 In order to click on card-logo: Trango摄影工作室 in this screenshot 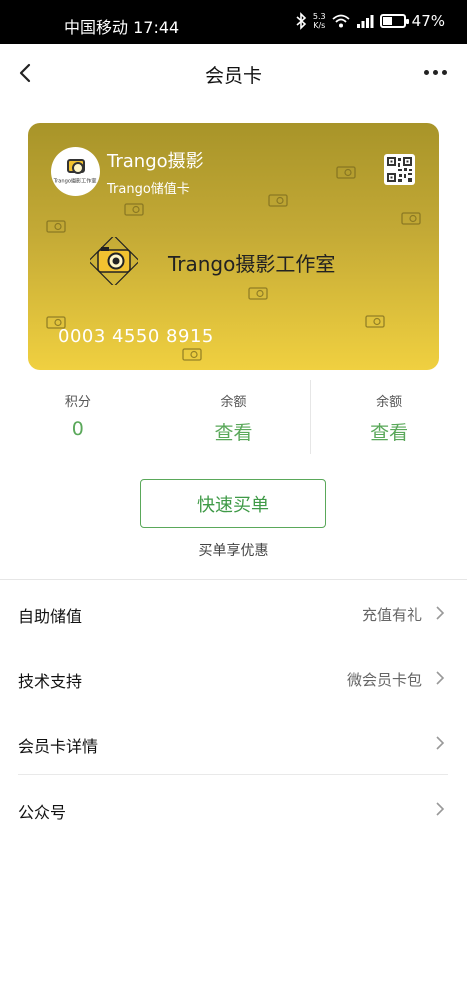, I will do `click(75, 171)`.